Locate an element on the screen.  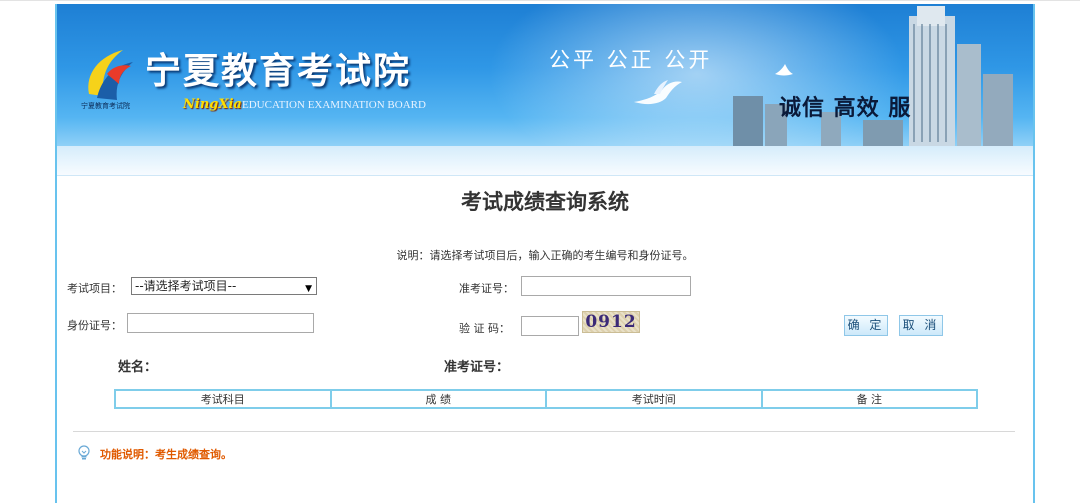
site-subtitle-en: EDUCATION EXAMINATION BOARD is located at coordinates (334, 105).